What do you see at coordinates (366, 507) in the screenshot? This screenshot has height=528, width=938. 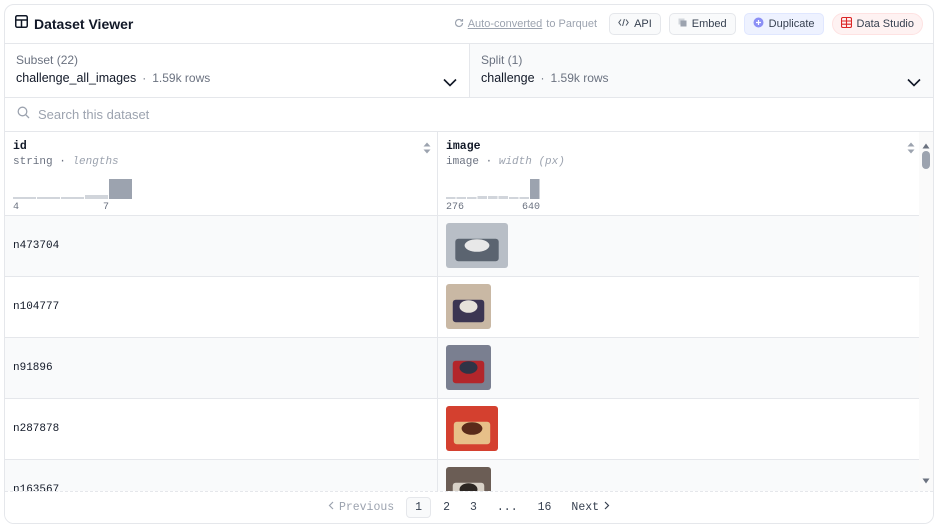 I see `previous-label: Previous` at bounding box center [366, 507].